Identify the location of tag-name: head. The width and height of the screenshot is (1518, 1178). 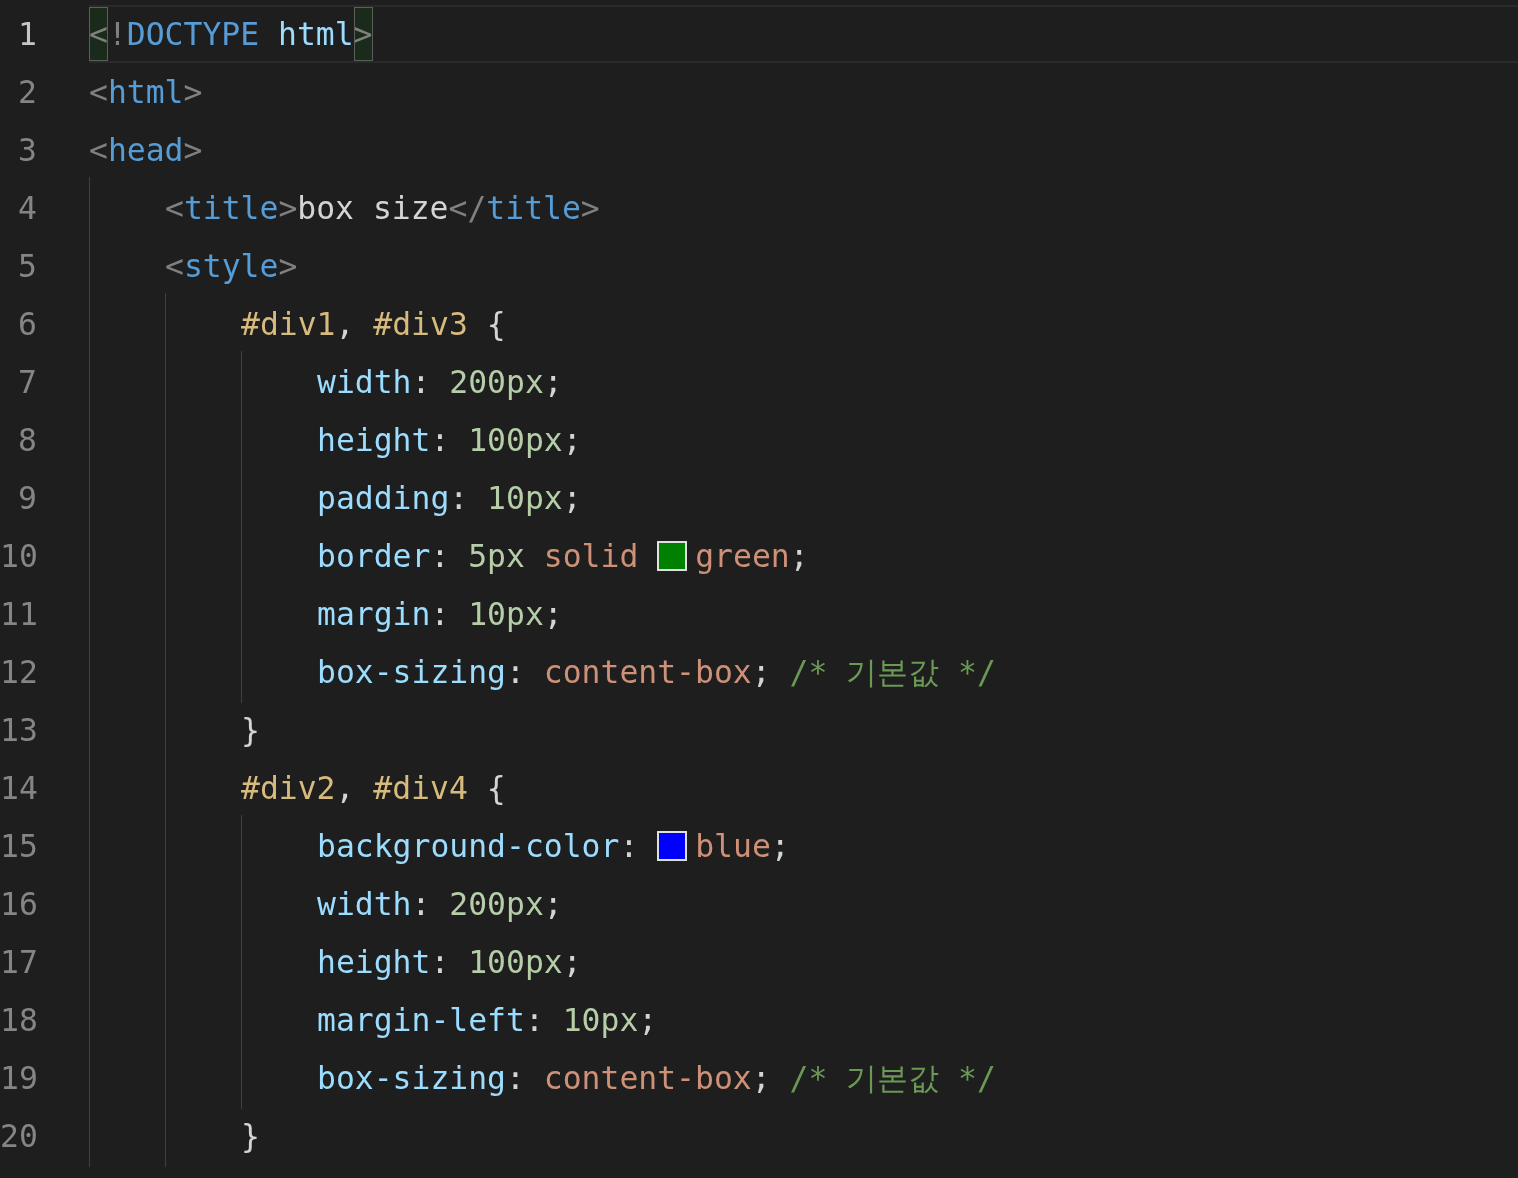
(145, 150).